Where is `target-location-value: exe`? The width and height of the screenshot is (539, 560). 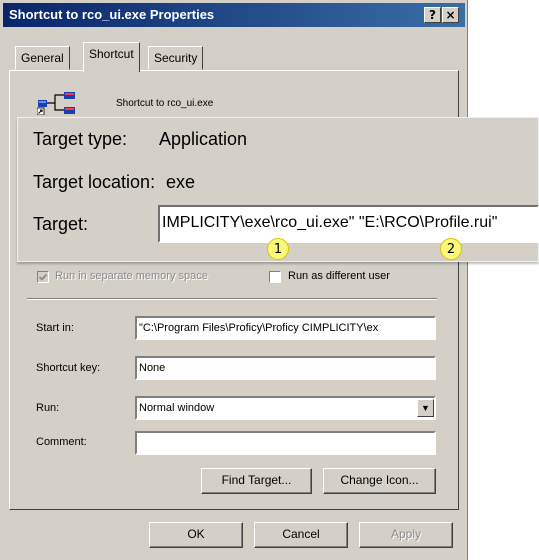 target-location-value: exe is located at coordinates (181, 182).